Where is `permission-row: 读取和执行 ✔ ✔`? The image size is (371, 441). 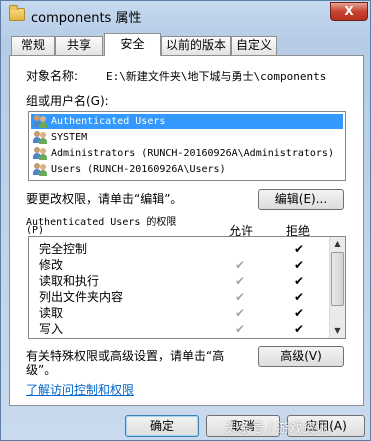
permission-row: 读取和执行 ✔ ✔ is located at coordinates (179, 281).